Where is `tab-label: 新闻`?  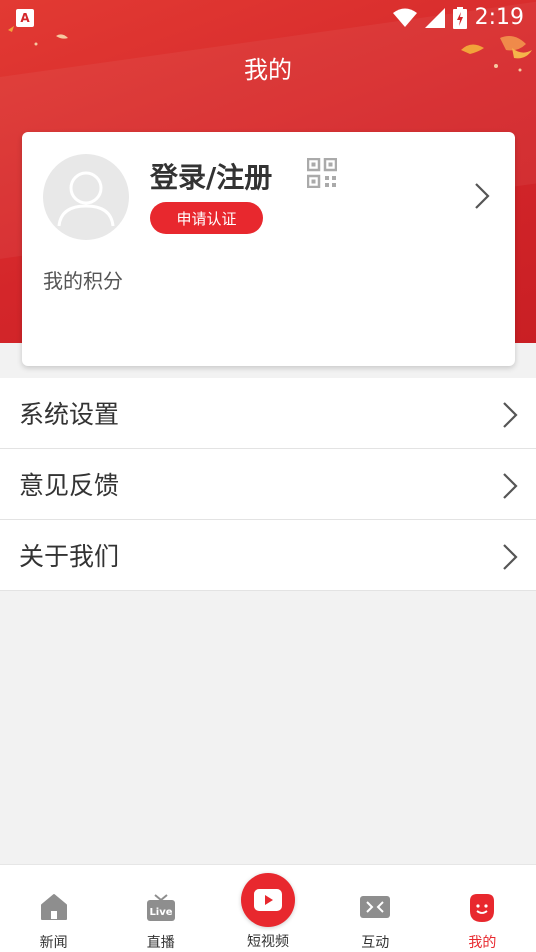
tab-label: 新闻 is located at coordinates (53, 943).